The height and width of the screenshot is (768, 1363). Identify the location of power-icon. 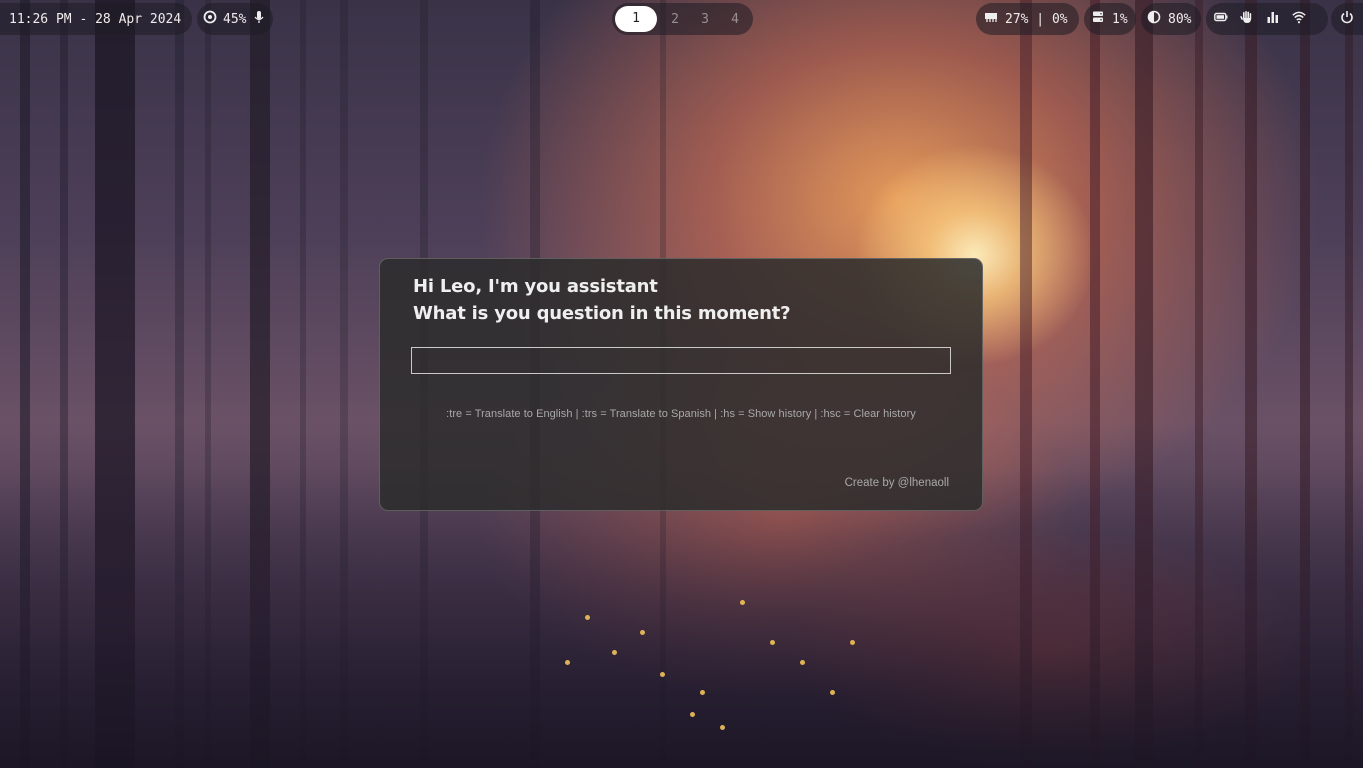
(1347, 19).